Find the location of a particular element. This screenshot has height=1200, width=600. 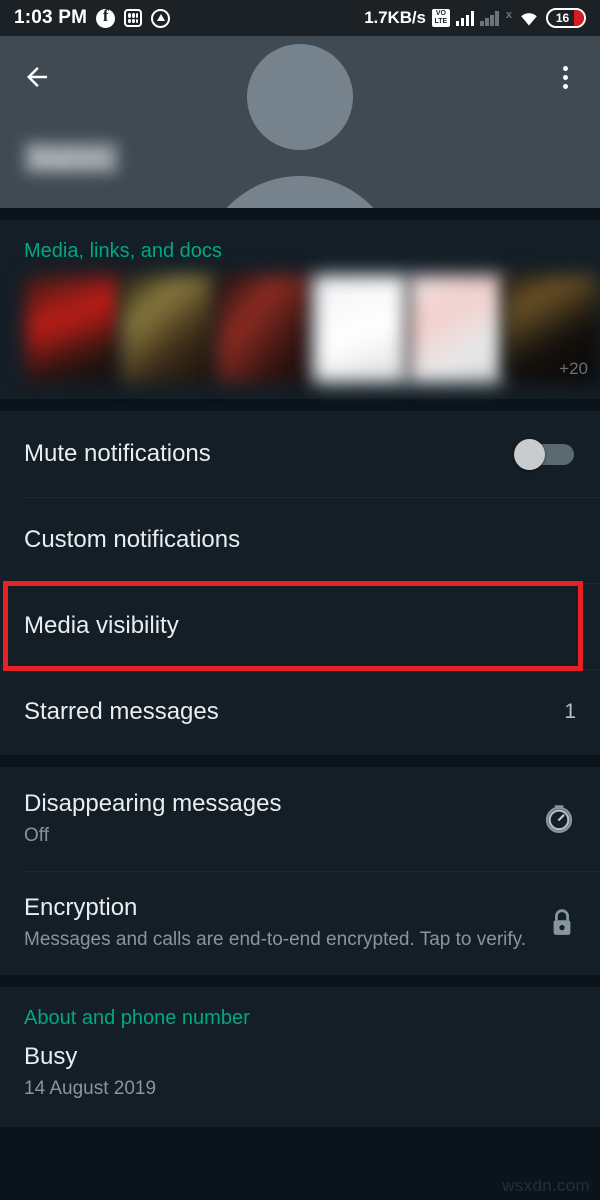

timer-icon is located at coordinates (559, 819).